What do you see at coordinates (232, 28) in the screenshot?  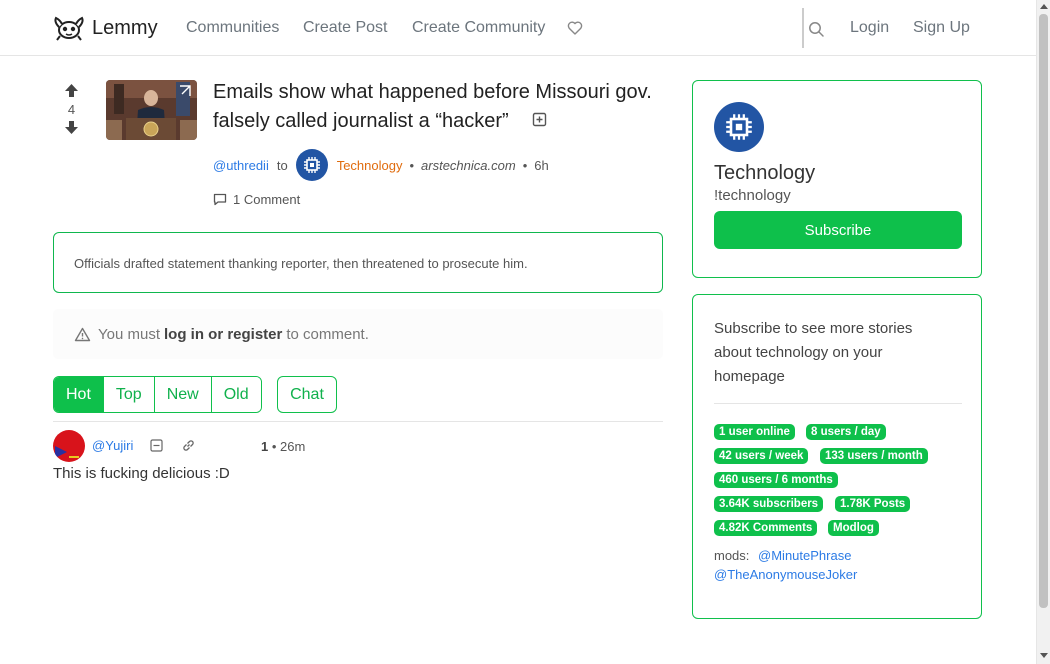 I see `nav-communities: Communities` at bounding box center [232, 28].